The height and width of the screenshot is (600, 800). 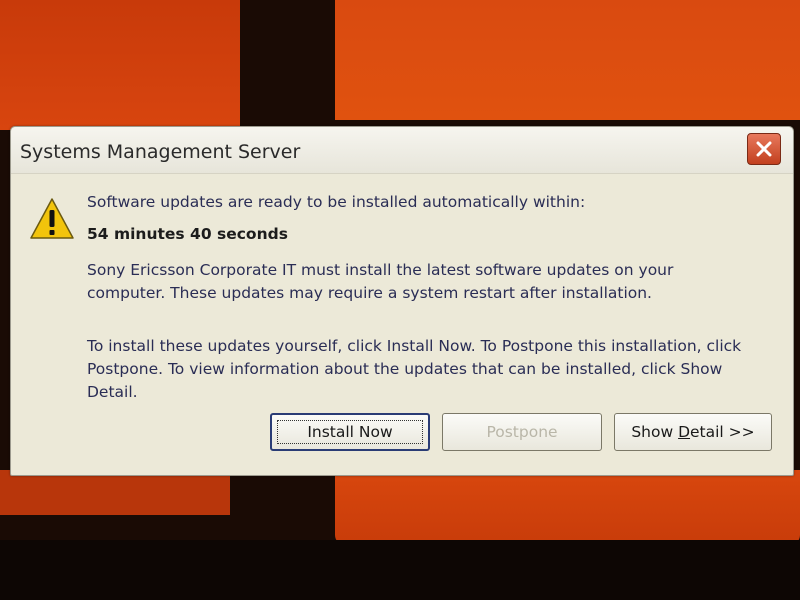 What do you see at coordinates (655, 432) in the screenshot?
I see `show-detail-prefix: Show` at bounding box center [655, 432].